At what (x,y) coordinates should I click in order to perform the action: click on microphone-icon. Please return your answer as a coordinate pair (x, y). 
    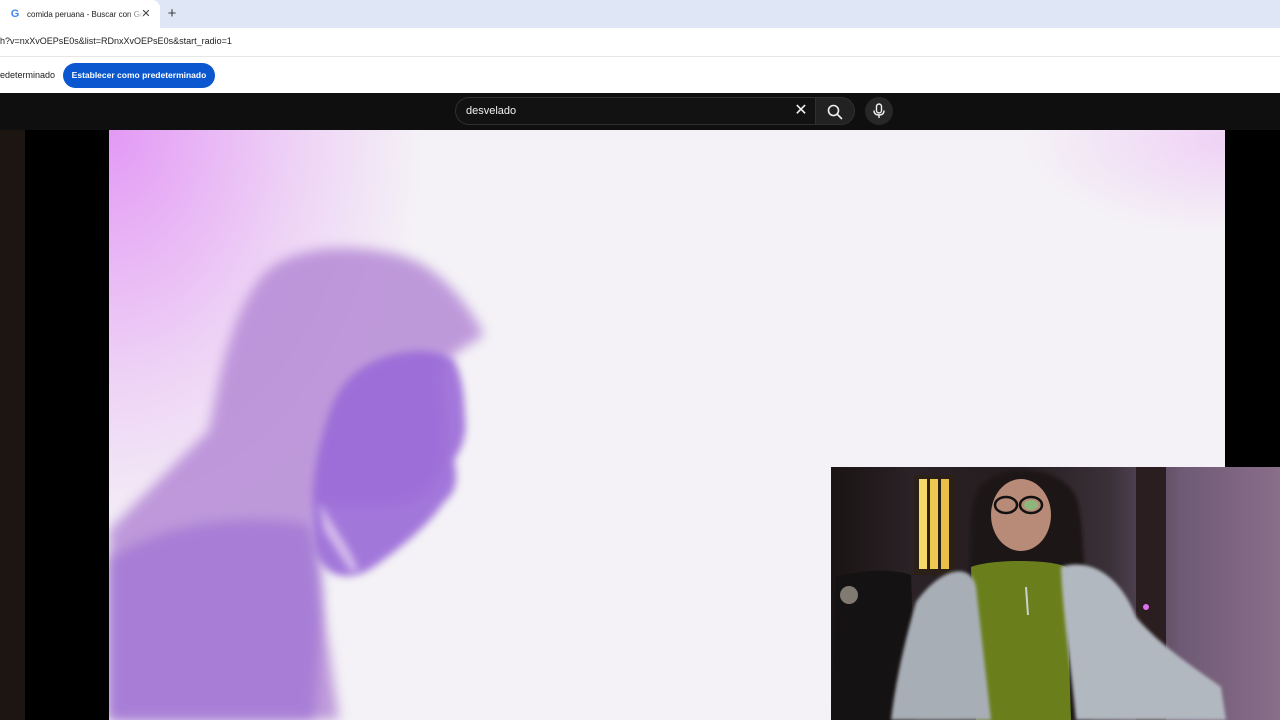
    Looking at the image, I should click on (879, 110).